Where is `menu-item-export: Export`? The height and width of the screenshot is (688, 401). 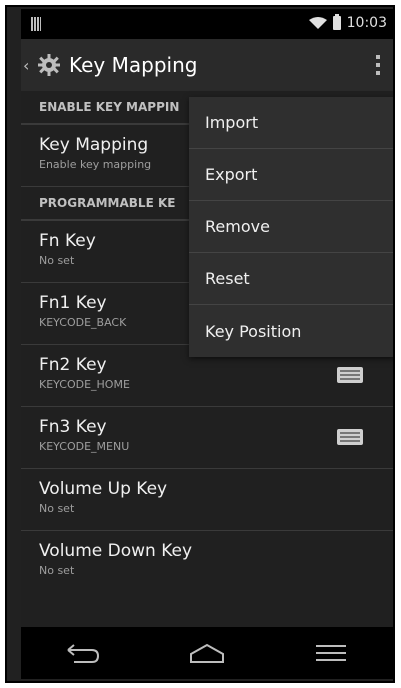
menu-item-export: Export is located at coordinates (291, 175).